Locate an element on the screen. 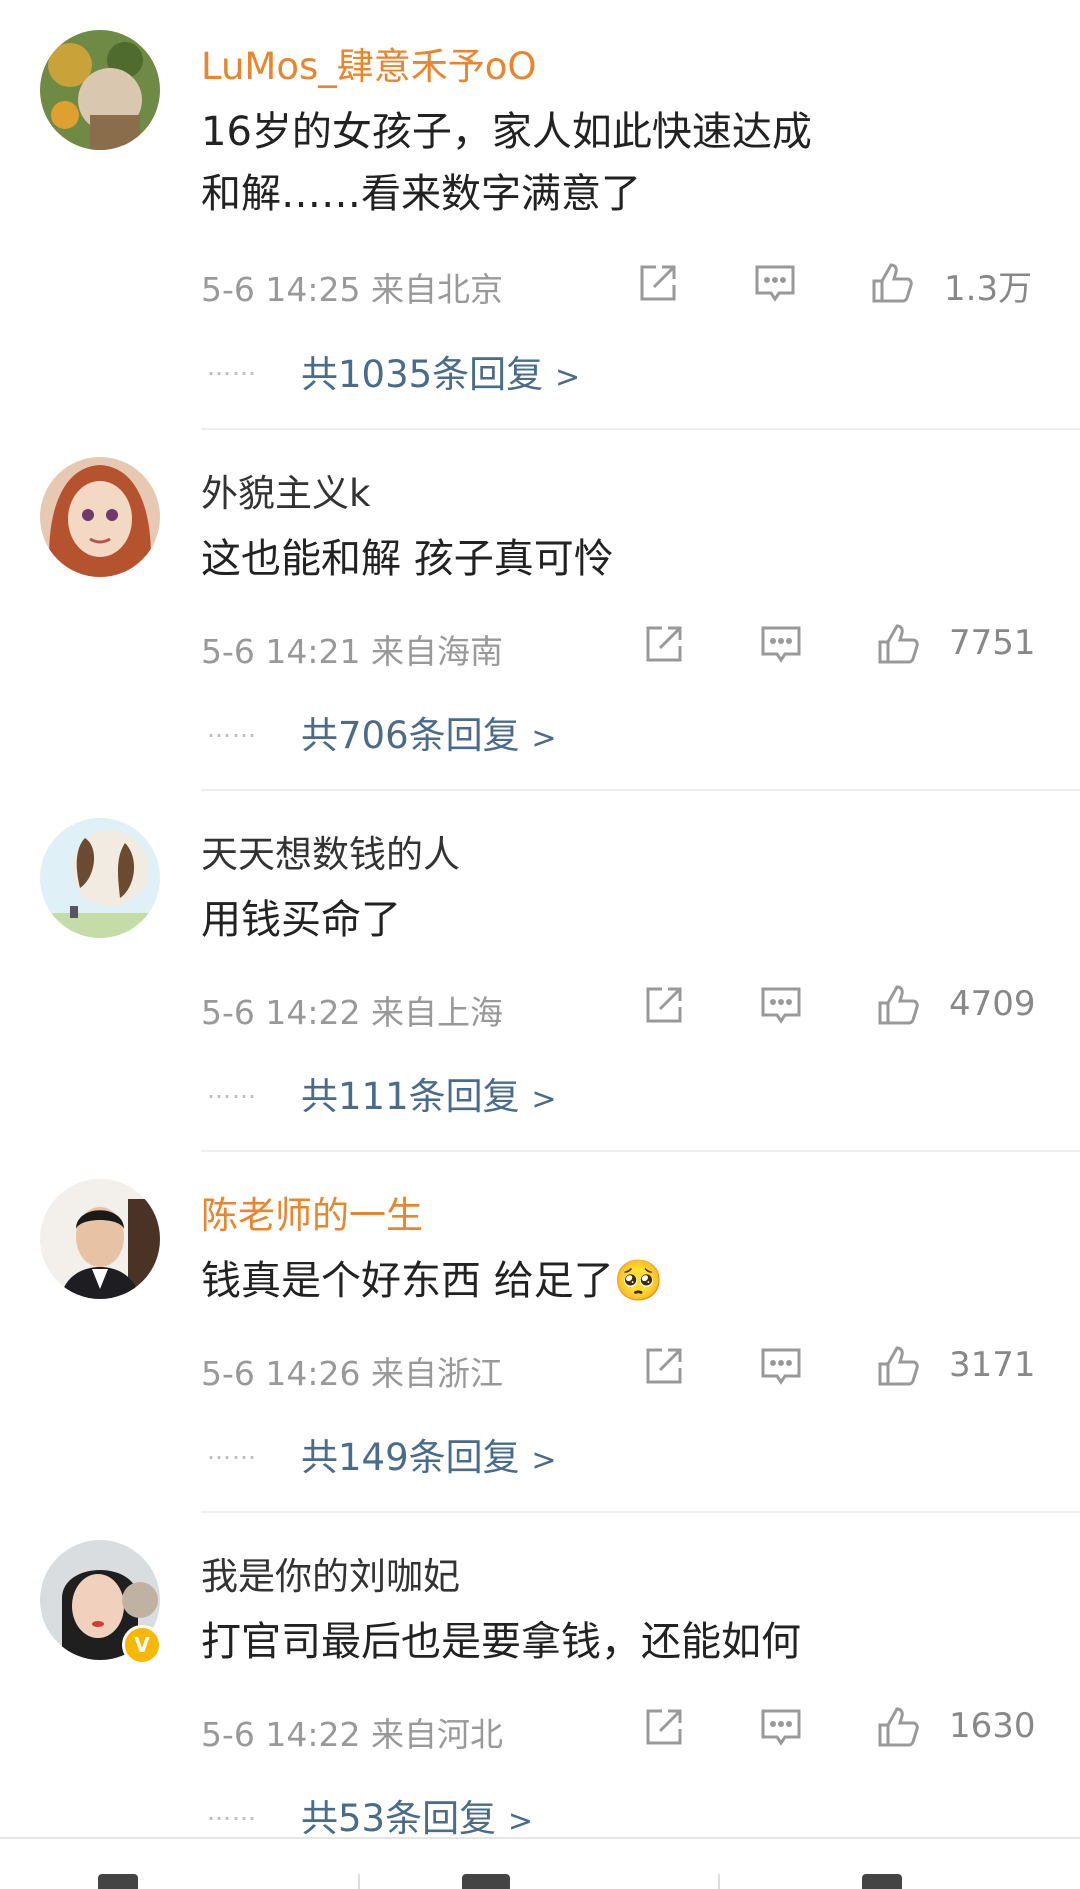 The width and height of the screenshot is (1080, 1889). like-count: 7751 is located at coordinates (992, 643).